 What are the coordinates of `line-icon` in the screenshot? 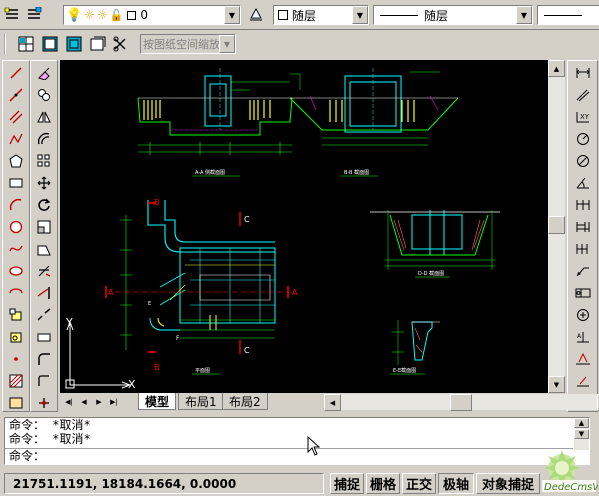 It's located at (16, 72).